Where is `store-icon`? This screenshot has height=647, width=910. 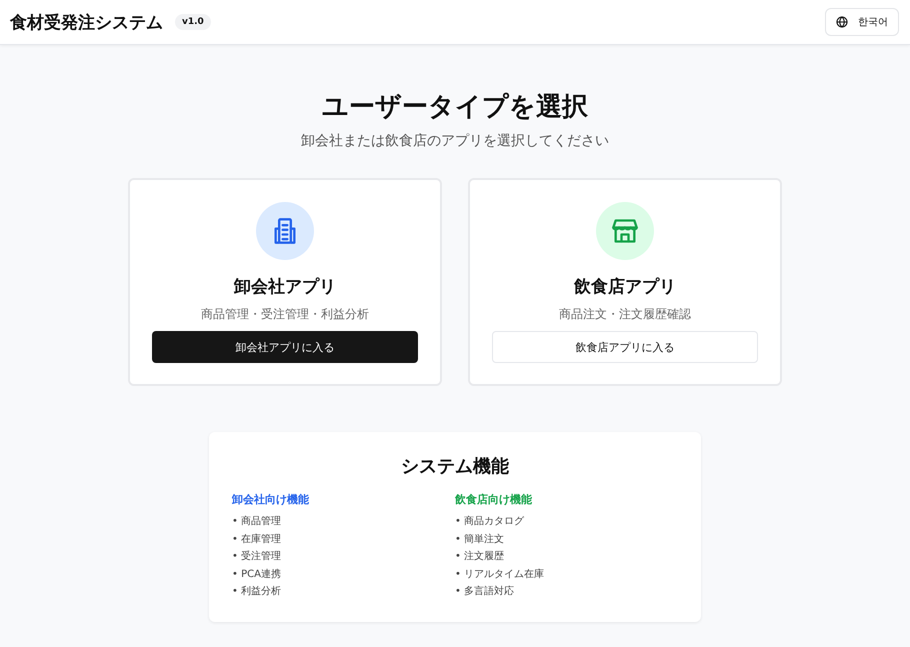
store-icon is located at coordinates (625, 231).